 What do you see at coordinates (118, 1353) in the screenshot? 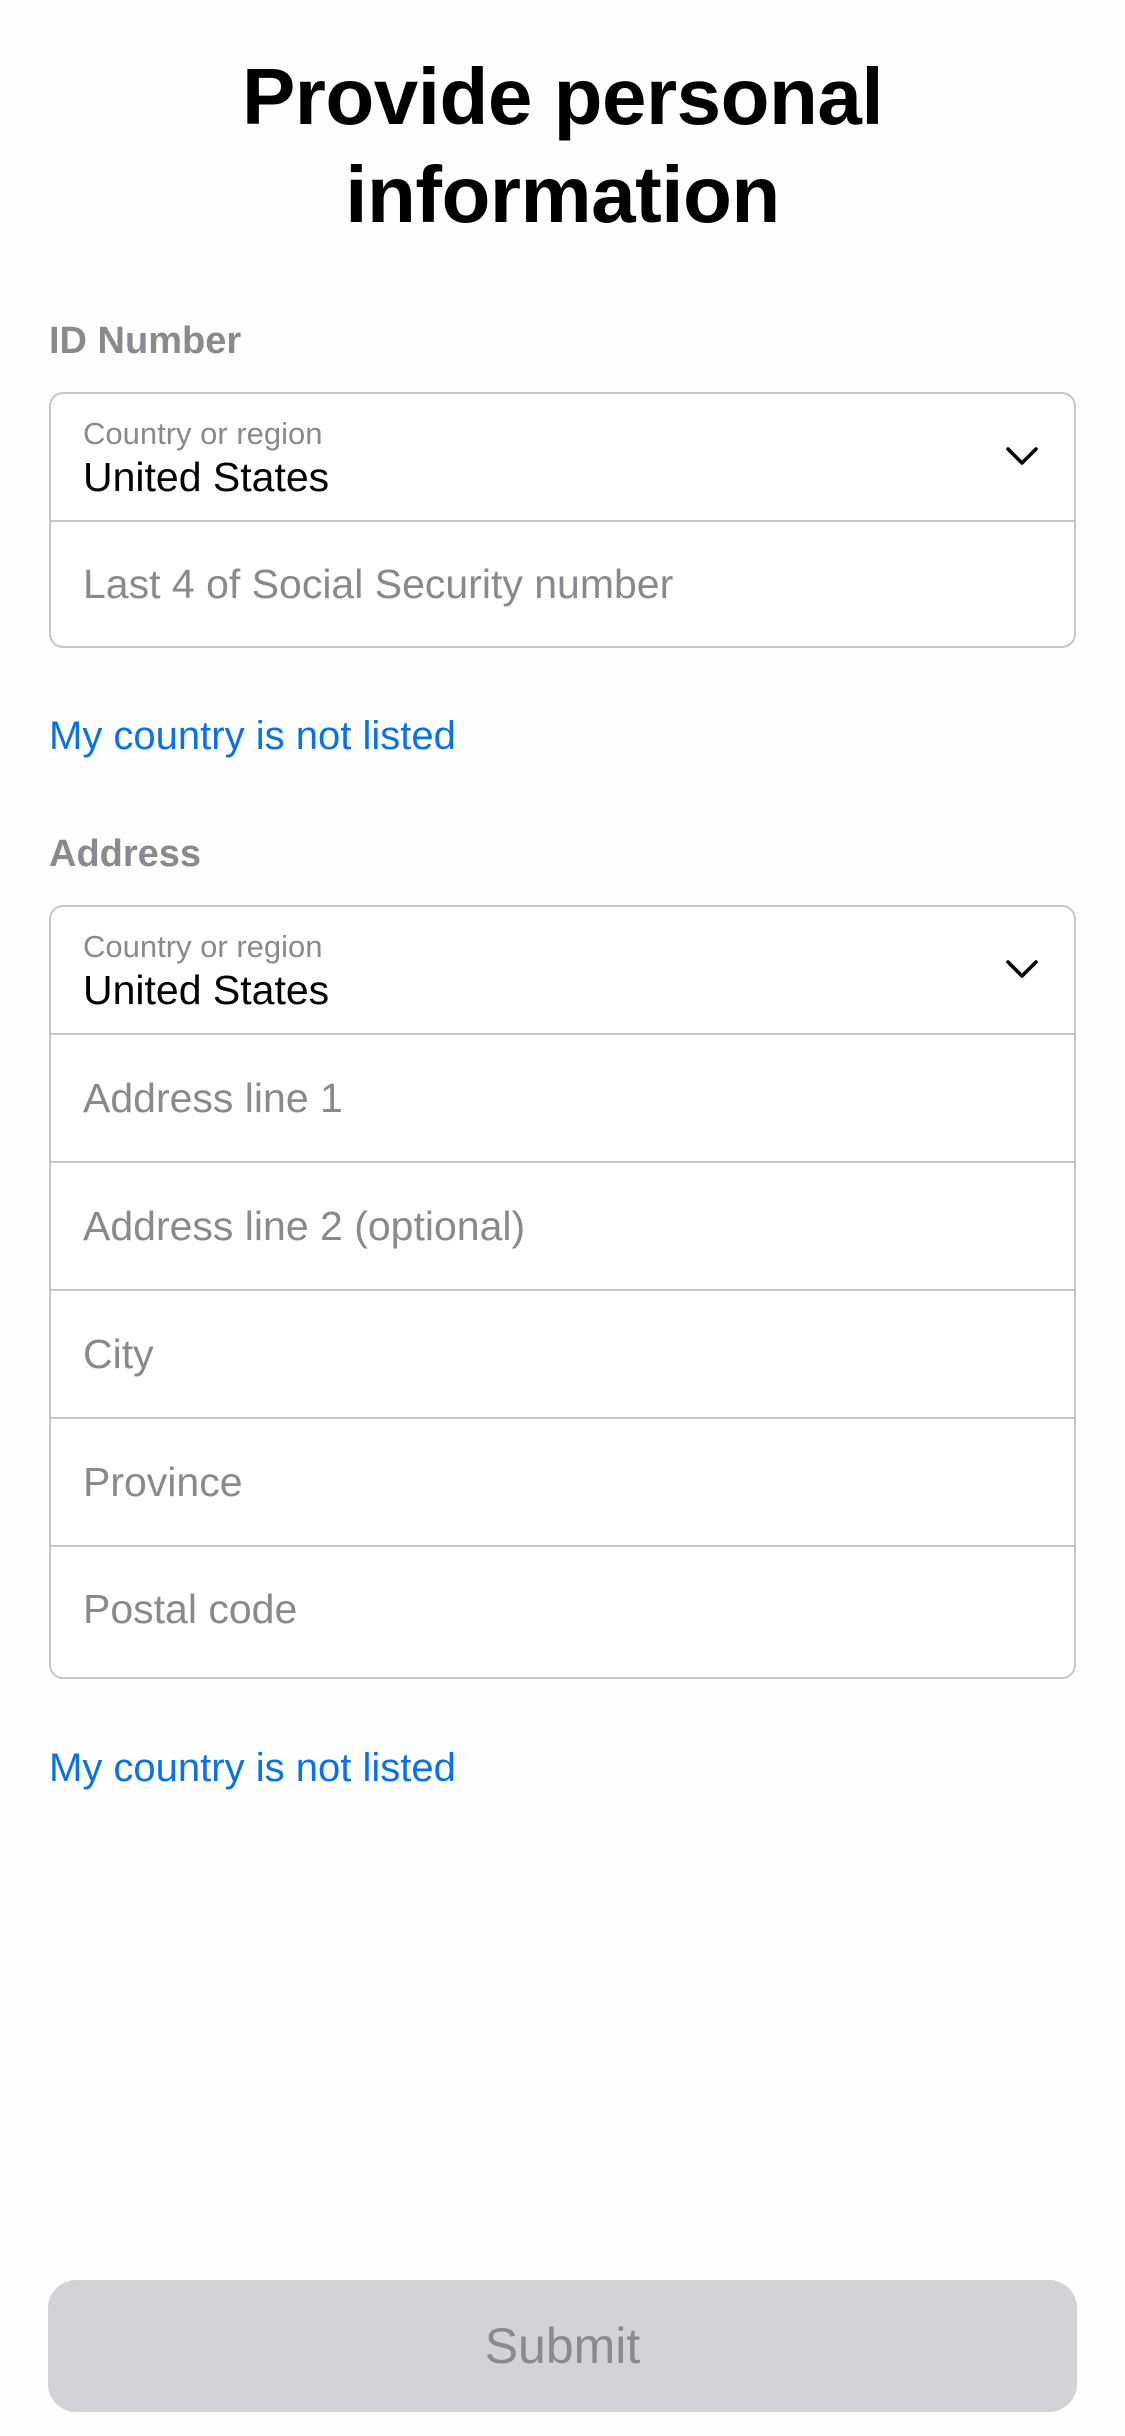
I see `city-placeholder: City` at bounding box center [118, 1353].